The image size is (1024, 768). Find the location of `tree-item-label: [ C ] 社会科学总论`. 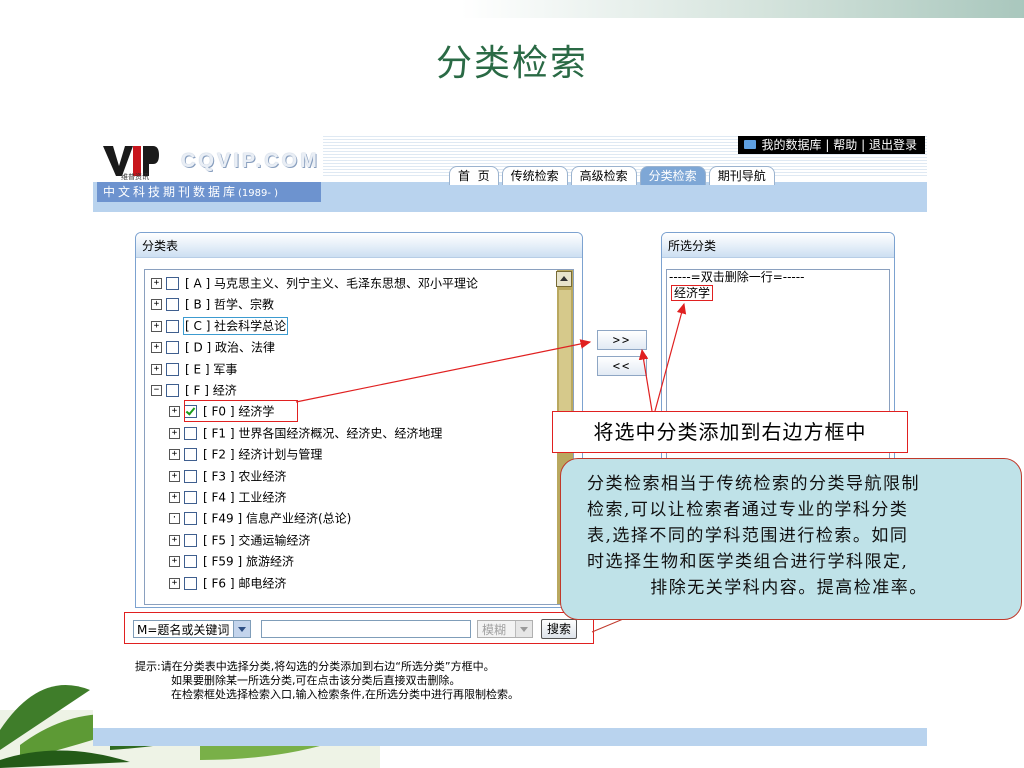

tree-item-label: [ C ] 社会科学总论 is located at coordinates (235, 326).